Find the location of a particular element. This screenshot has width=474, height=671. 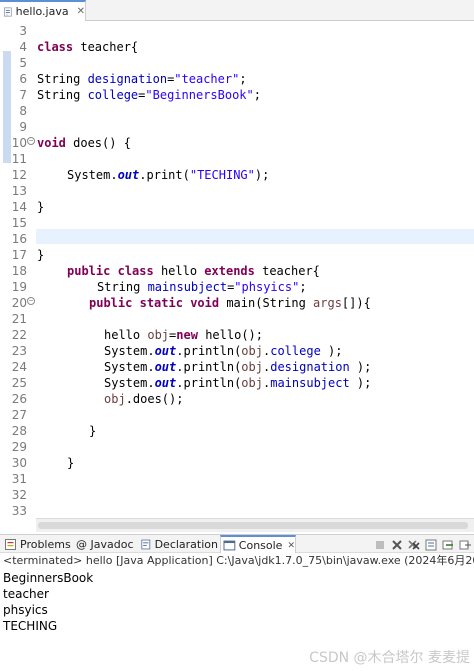

line-number: 9 is located at coordinates (23, 127).